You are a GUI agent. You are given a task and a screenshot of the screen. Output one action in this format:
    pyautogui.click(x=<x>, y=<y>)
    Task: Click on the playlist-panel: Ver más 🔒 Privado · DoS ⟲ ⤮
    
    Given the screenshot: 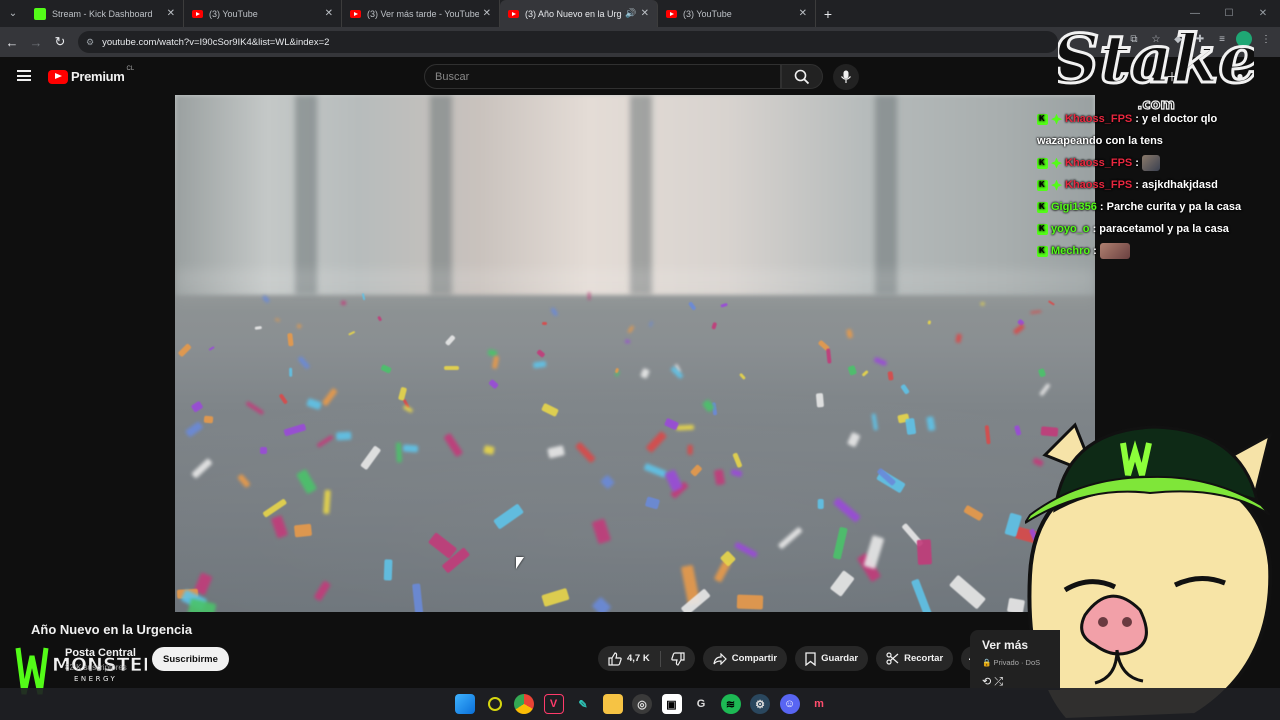 What is the action you would take?
    pyautogui.click(x=1015, y=660)
    